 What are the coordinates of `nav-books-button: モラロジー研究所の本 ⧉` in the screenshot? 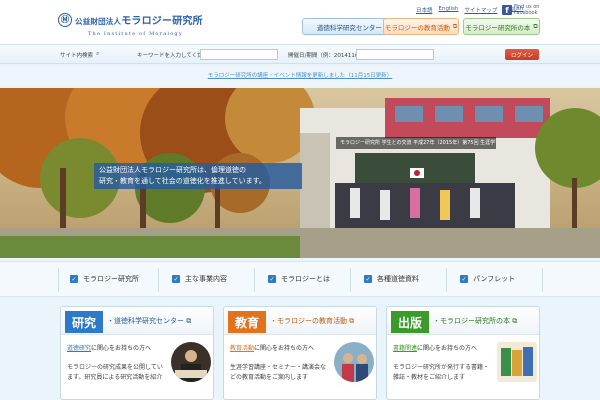 It's located at (501, 26).